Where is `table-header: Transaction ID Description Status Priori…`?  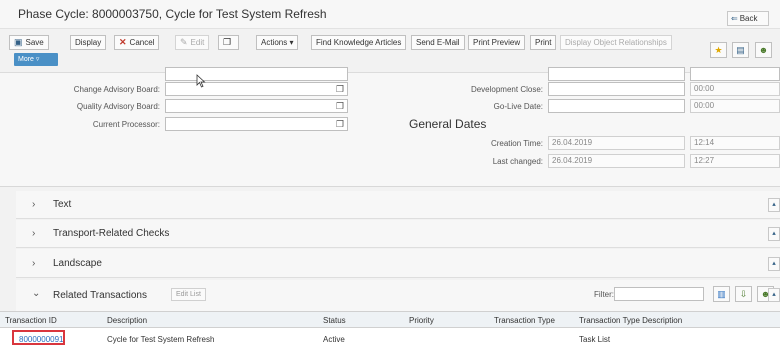 table-header: Transaction ID Description Status Priori… is located at coordinates (390, 319).